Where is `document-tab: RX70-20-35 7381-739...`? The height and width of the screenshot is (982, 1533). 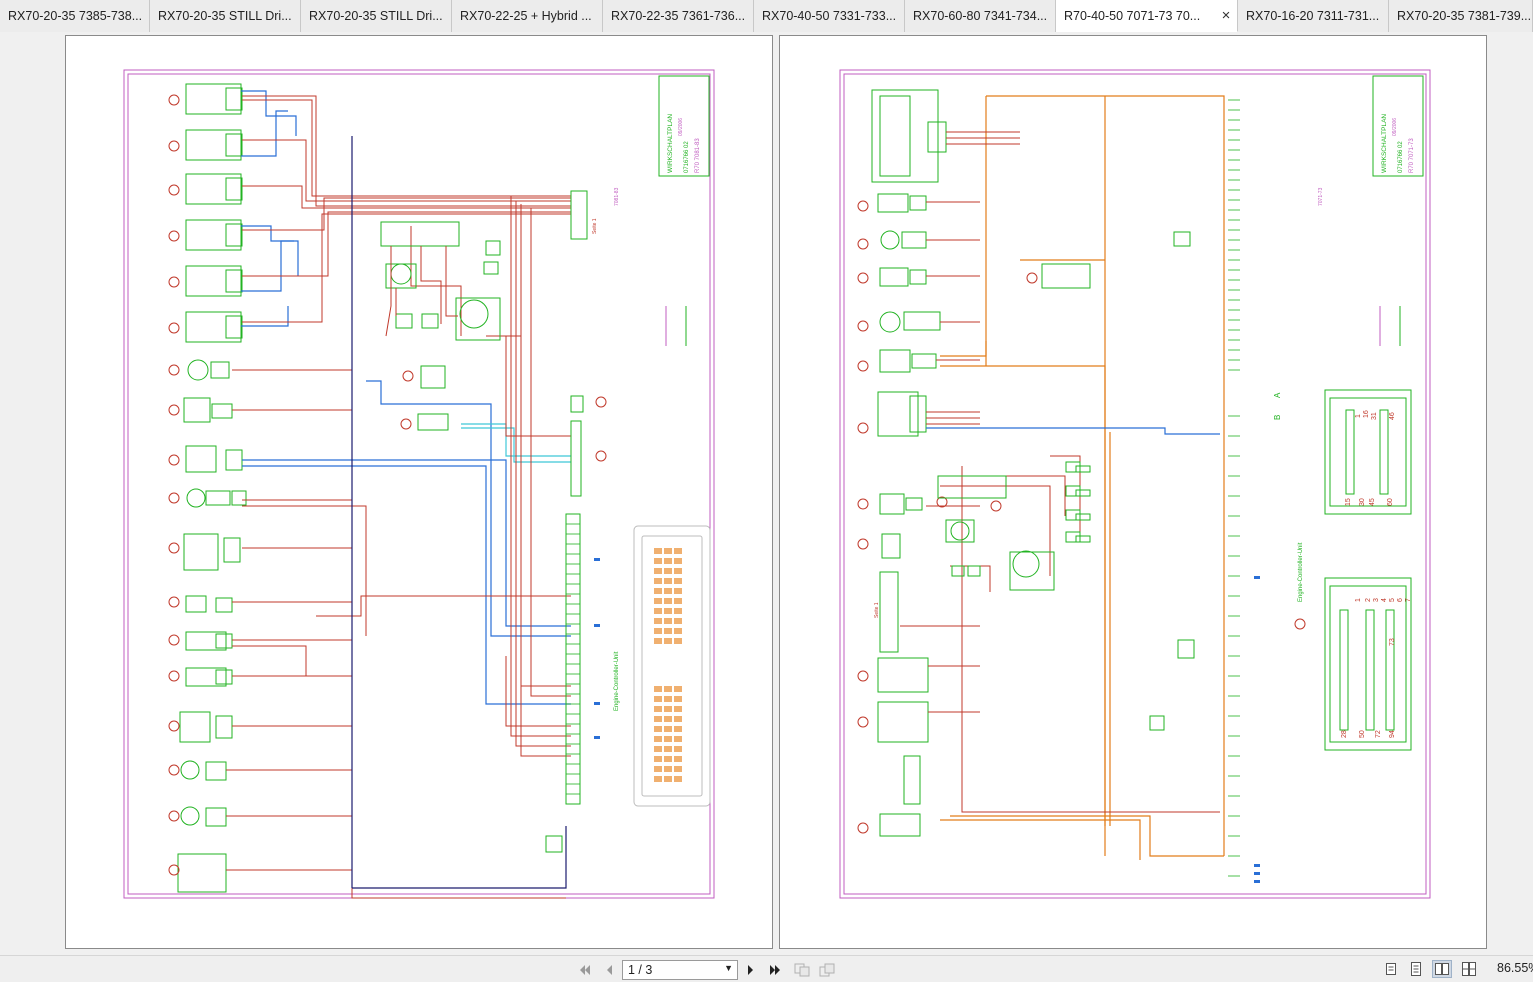
document-tab: RX70-20-35 7381-739... is located at coordinates (1461, 16).